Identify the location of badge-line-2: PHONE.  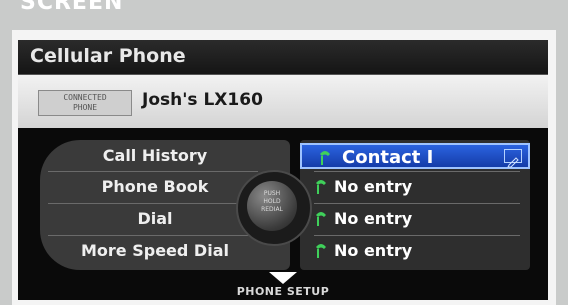
(85, 107).